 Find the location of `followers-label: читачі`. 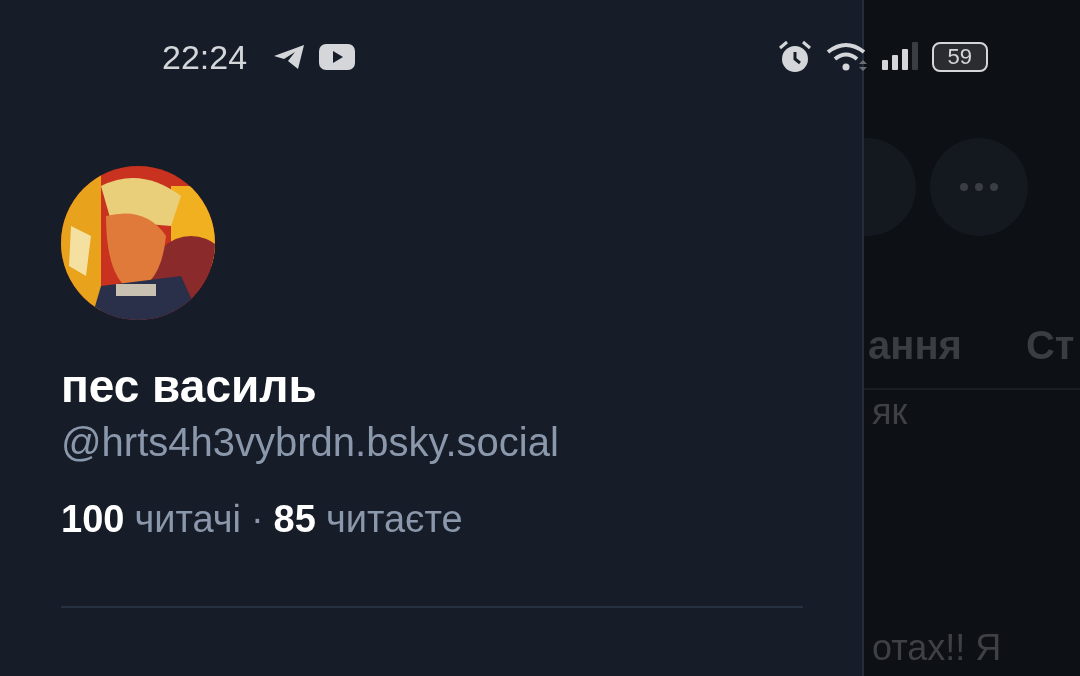

followers-label: читачі is located at coordinates (187, 519).